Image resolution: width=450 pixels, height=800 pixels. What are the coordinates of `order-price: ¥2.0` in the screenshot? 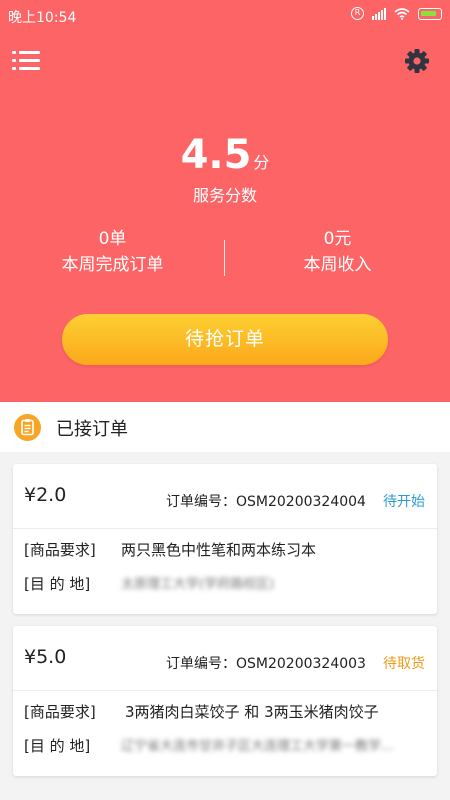 It's located at (45, 495).